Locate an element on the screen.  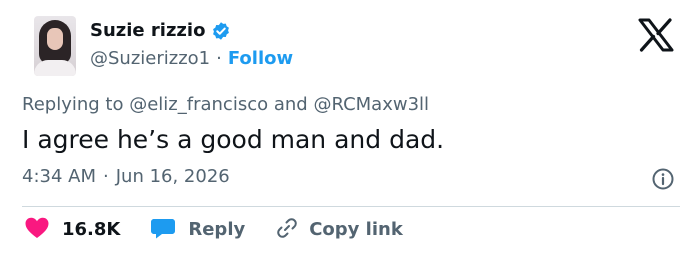
mention-link: @eliz_francisco is located at coordinates (198, 104).